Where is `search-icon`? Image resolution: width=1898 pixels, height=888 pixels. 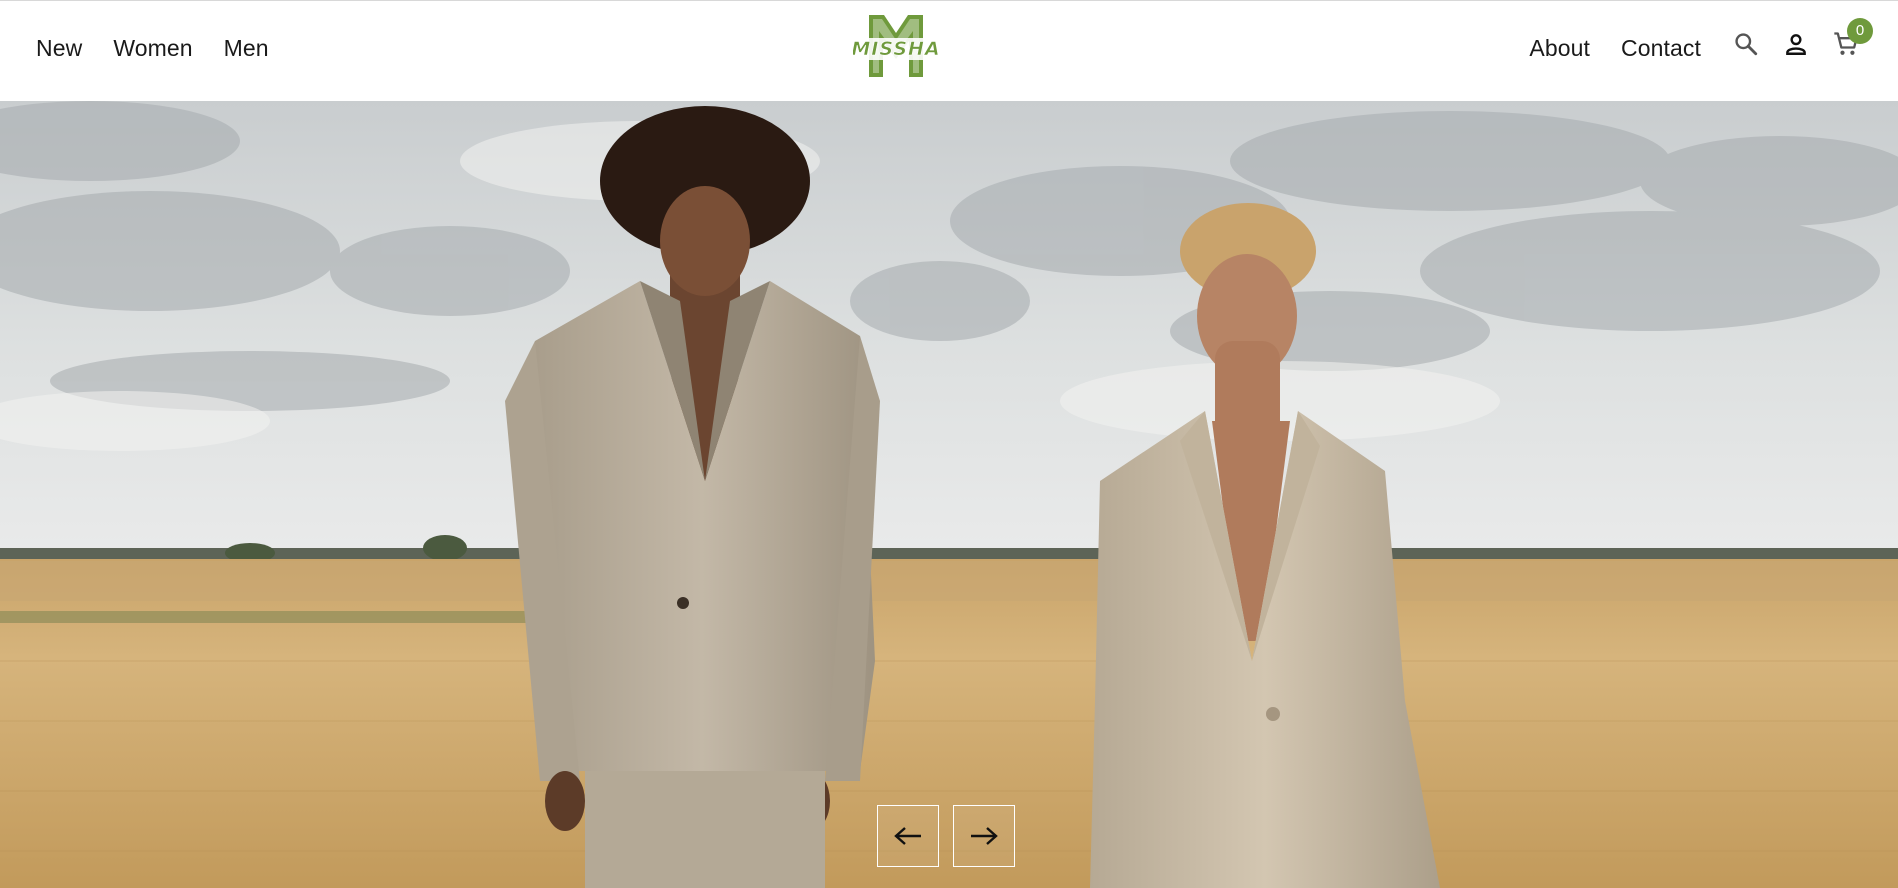
search-icon is located at coordinates (1746, 44).